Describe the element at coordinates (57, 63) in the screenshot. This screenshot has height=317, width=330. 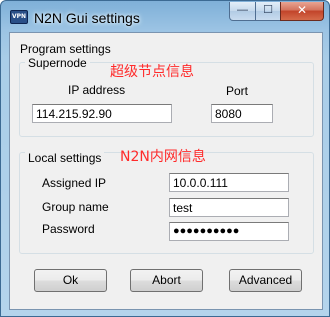
I see `supernode-group-title: Supernode` at that location.